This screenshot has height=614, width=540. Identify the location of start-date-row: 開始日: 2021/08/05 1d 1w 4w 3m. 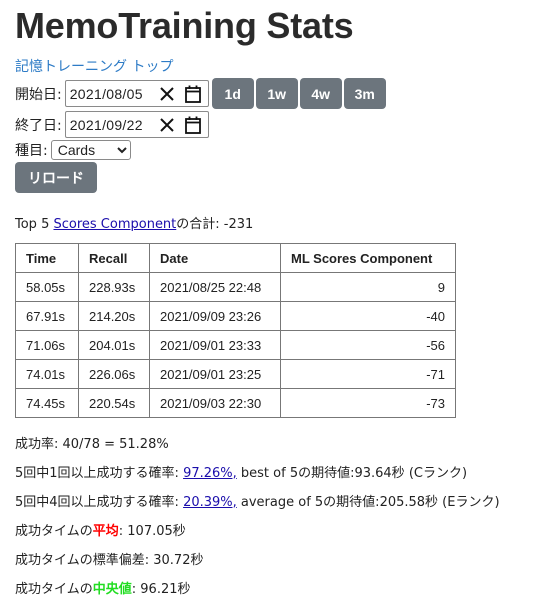
(270, 93).